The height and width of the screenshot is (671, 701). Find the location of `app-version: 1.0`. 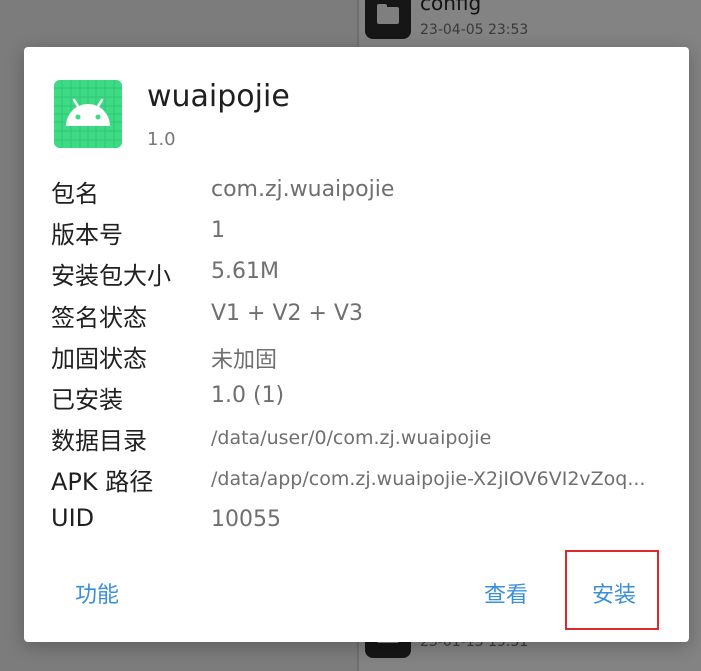

app-version: 1.0 is located at coordinates (161, 139).